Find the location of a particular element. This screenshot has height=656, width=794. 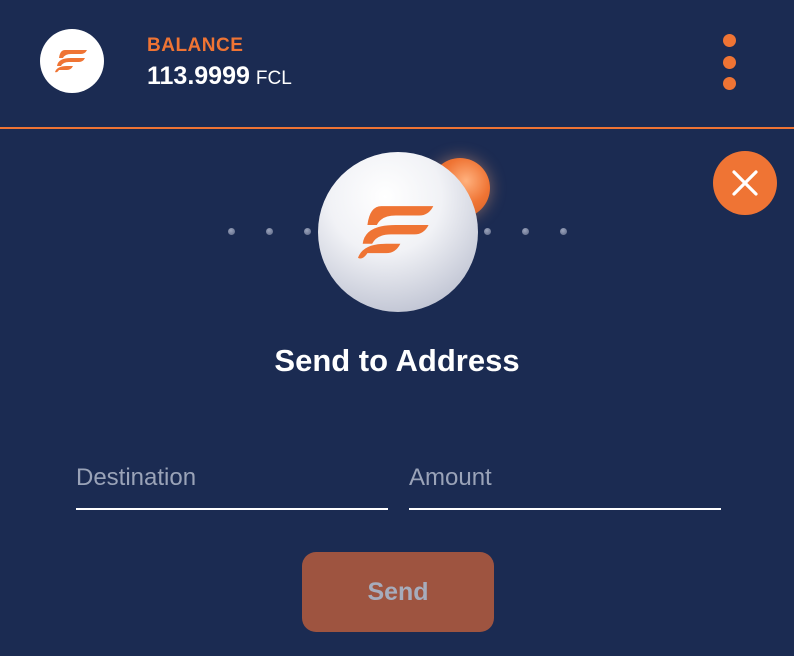

destination-input is located at coordinates (232, 478).